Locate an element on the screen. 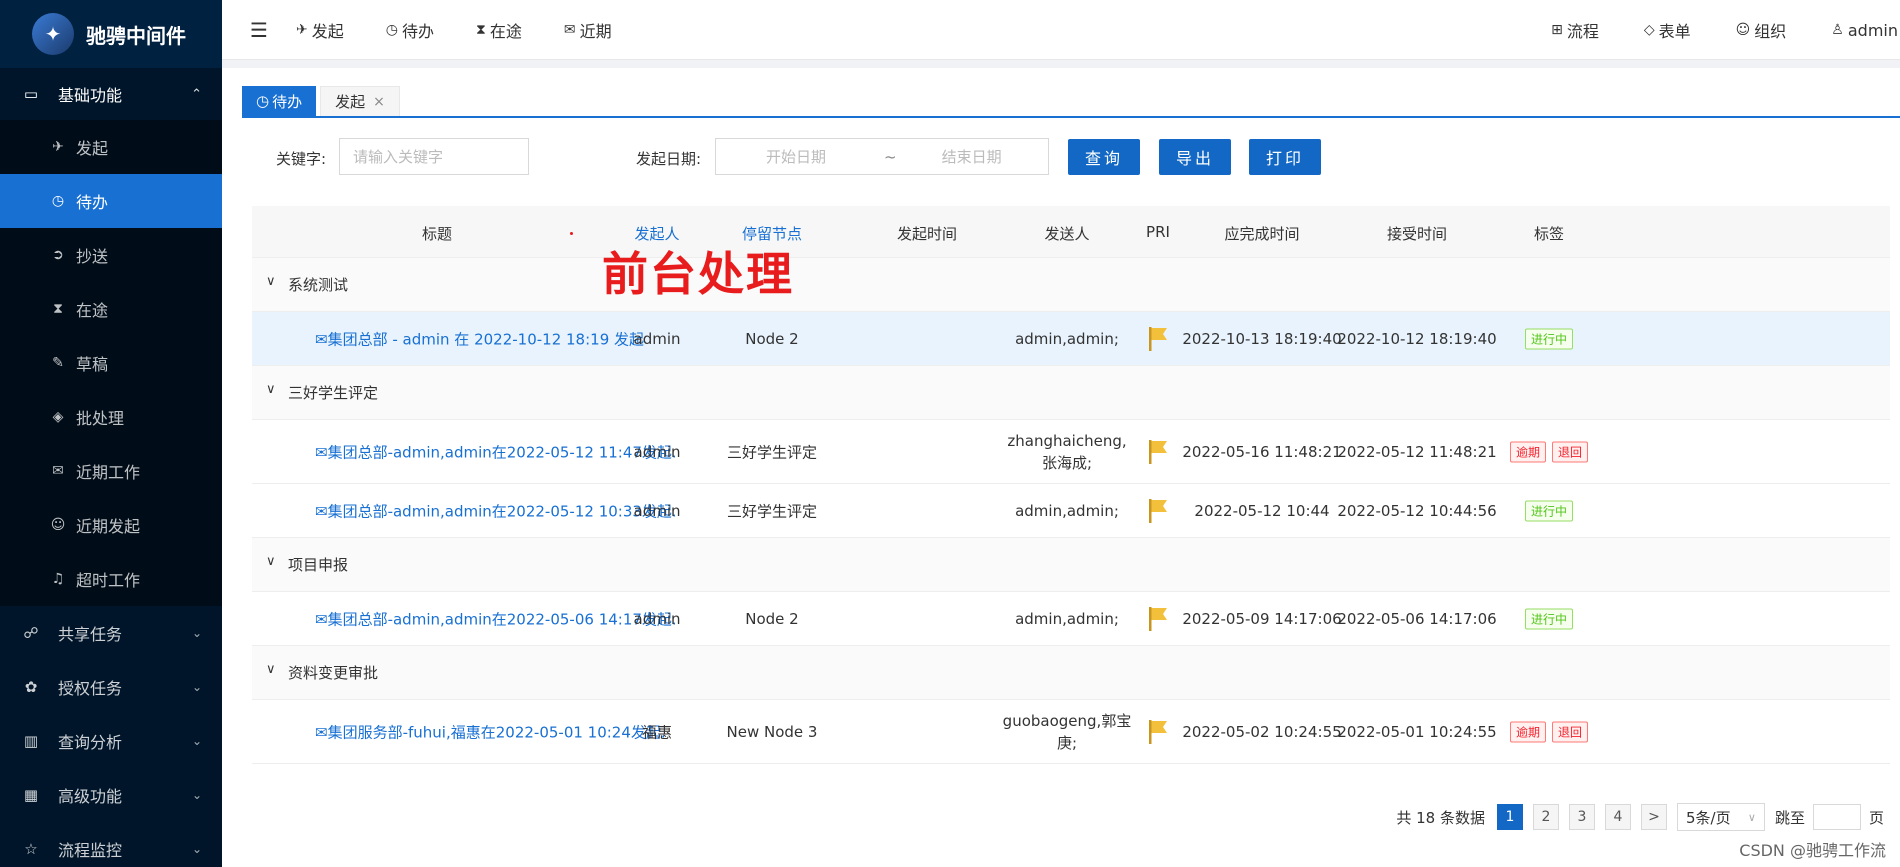  sidebar-item: ✎ 草稿 is located at coordinates (111, 363).